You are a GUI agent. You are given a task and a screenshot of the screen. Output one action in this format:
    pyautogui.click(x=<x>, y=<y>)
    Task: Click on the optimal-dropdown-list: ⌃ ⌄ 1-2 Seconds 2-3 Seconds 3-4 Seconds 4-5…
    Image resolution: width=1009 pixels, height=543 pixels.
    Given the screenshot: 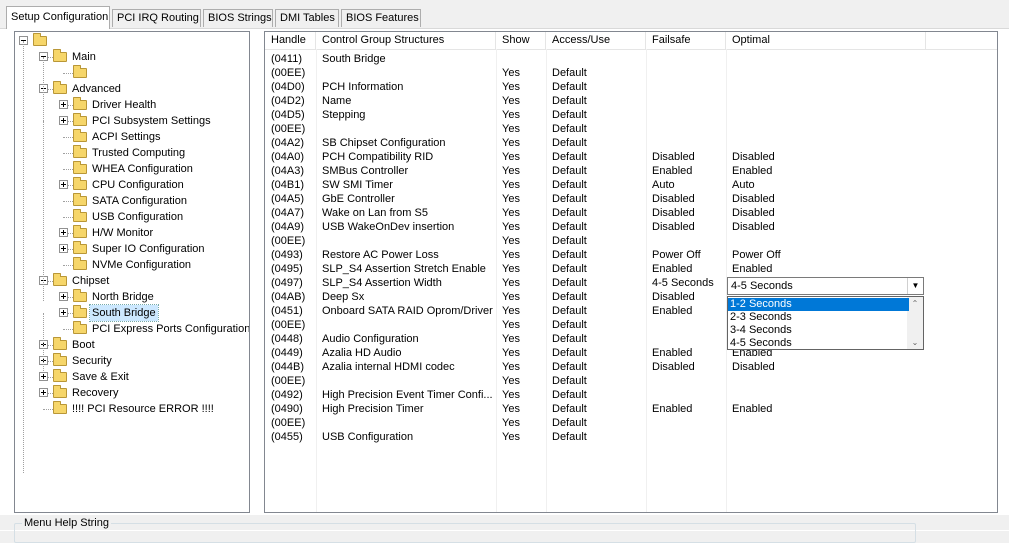 What is the action you would take?
    pyautogui.click(x=825, y=323)
    